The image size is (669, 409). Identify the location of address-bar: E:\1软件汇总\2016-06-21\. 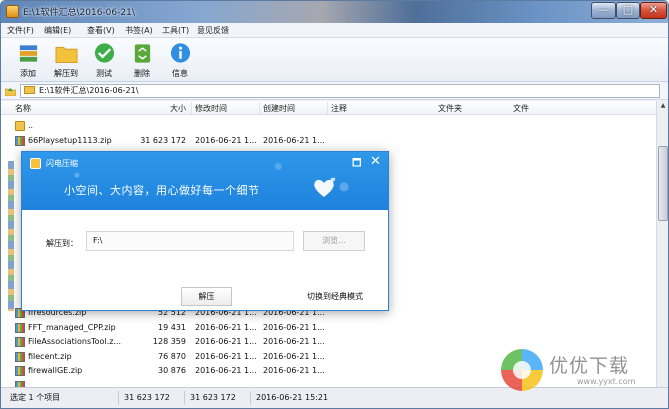
(334, 91).